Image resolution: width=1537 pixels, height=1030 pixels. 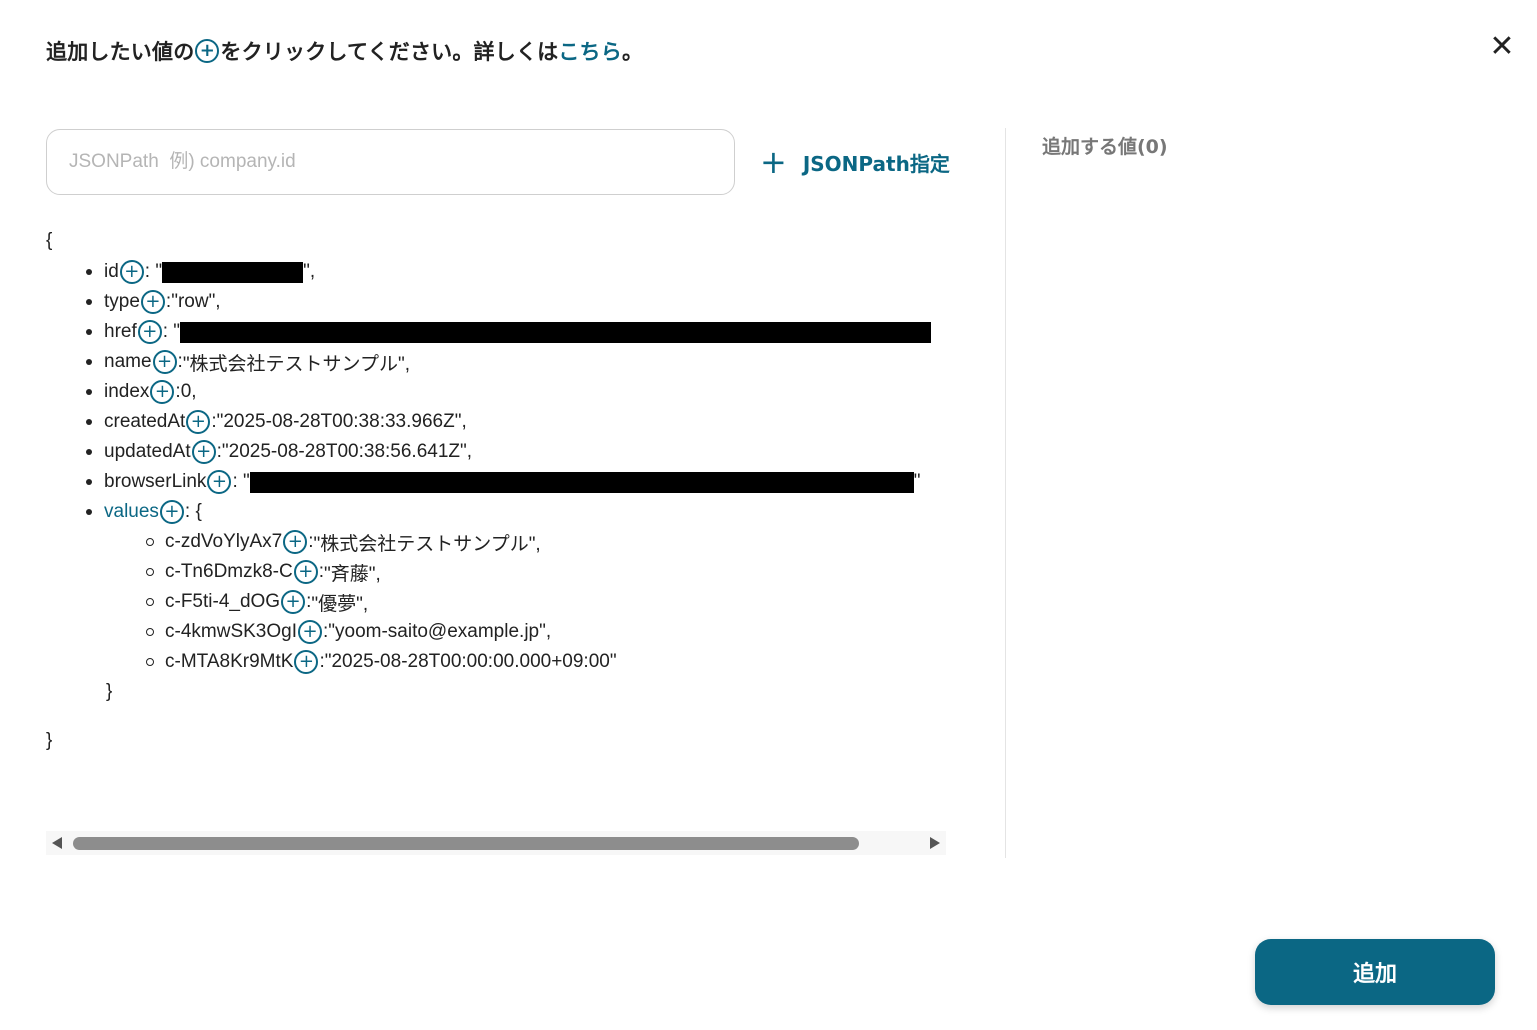 I want to click on tree-row: index + : 0,, so click(x=141, y=392).